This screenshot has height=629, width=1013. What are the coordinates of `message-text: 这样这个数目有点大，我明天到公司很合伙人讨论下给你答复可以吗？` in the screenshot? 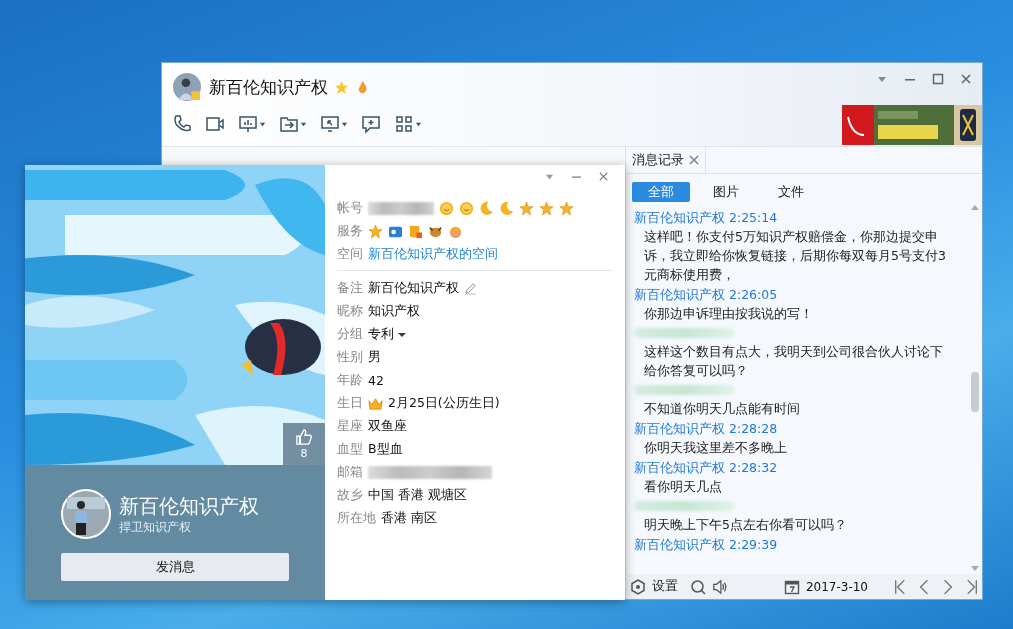 It's located at (793, 361).